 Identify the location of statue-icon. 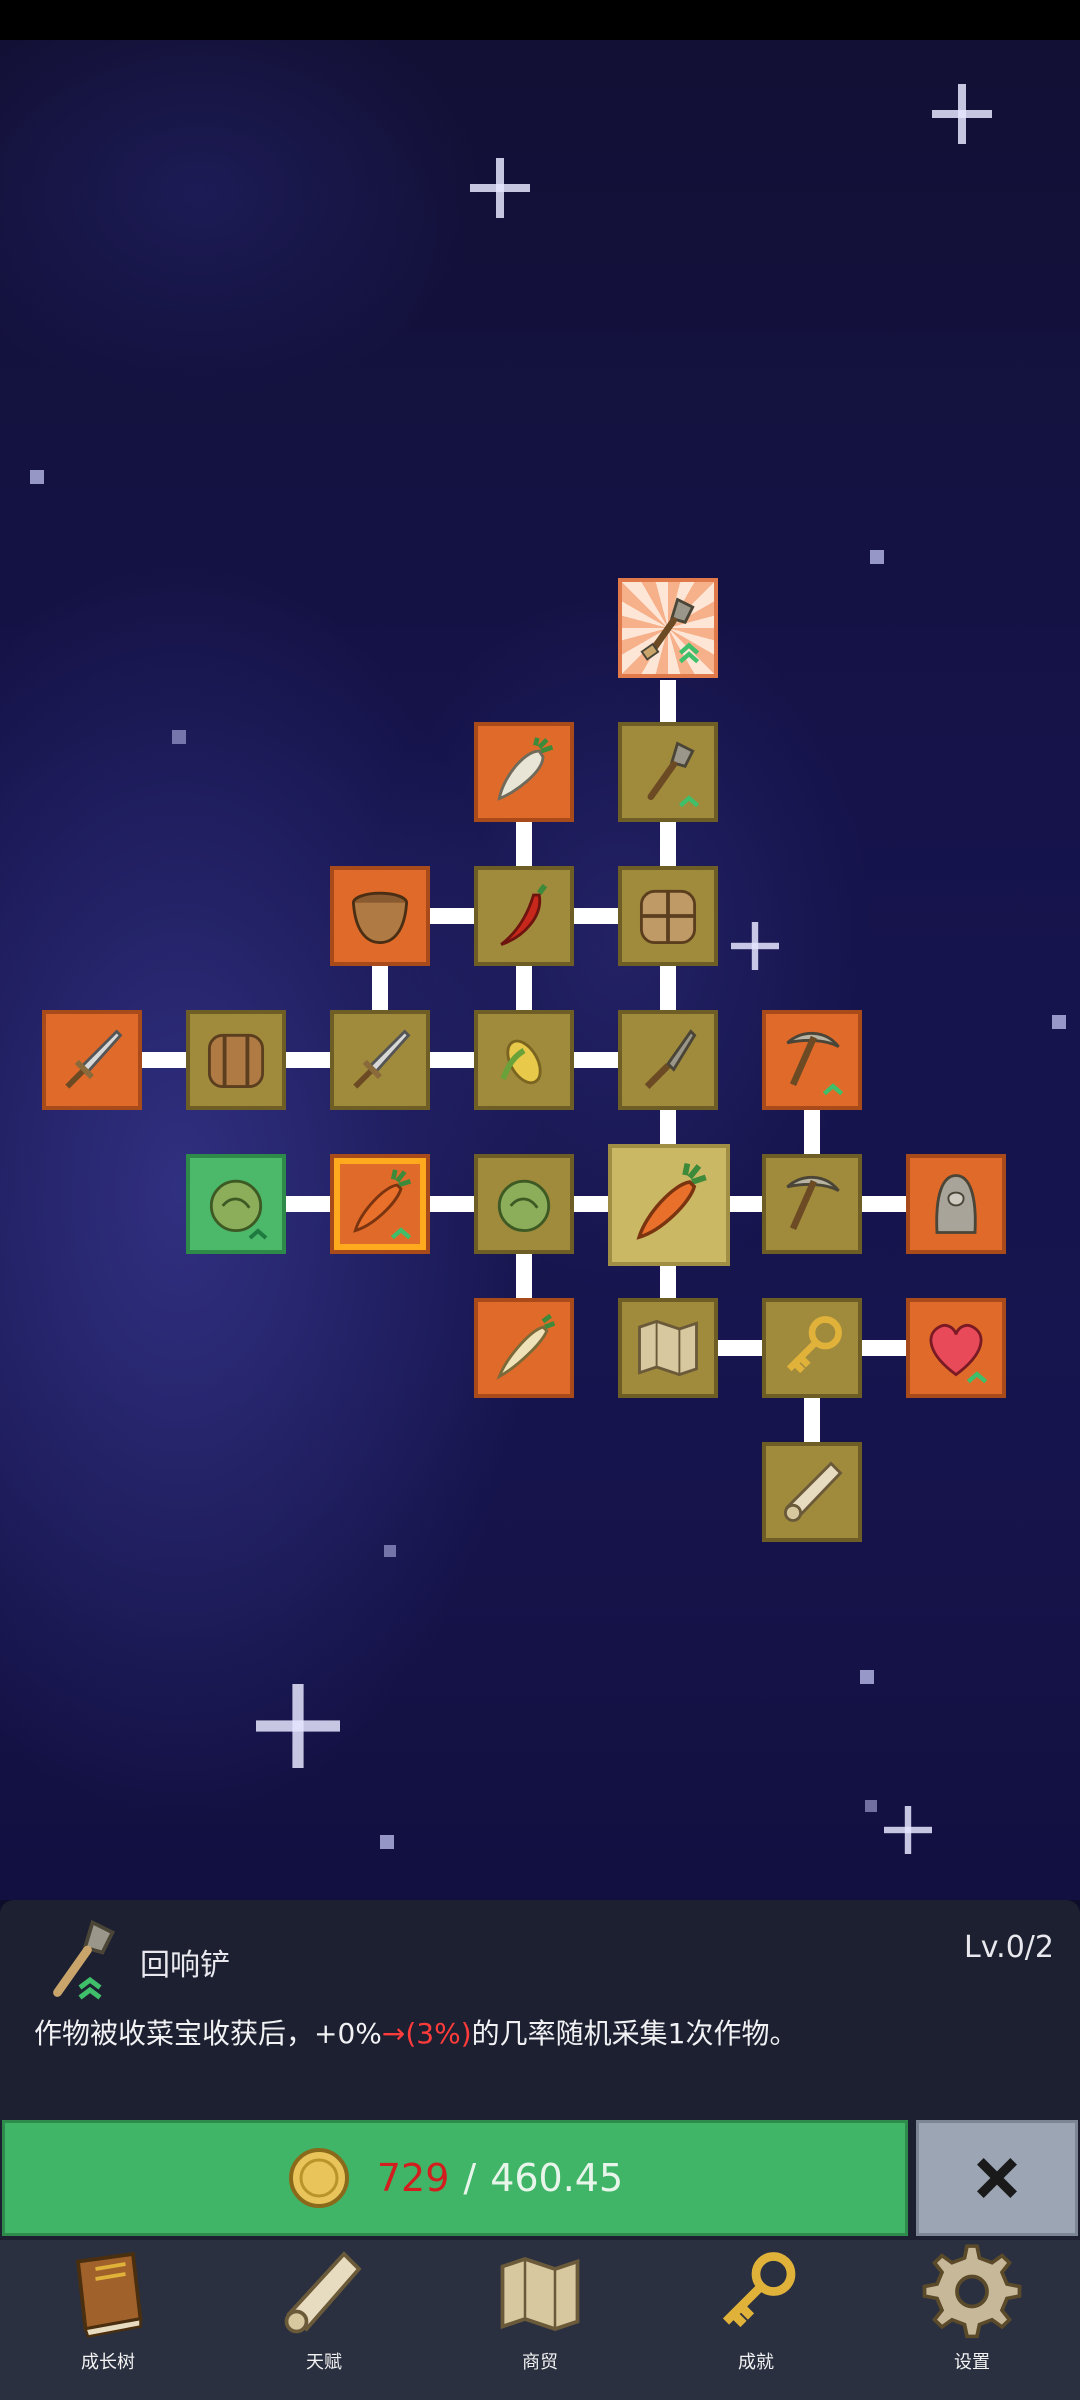
(956, 1204).